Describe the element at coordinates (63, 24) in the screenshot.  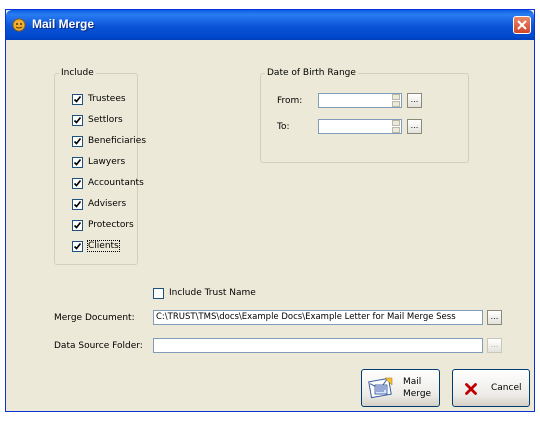
I see `window-title: Mail Merge` at that location.